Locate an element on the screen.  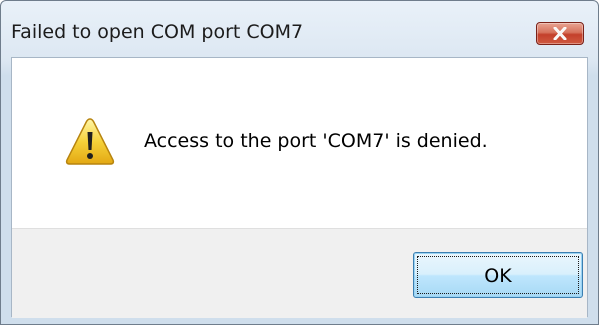
warning-icon is located at coordinates (90, 142).